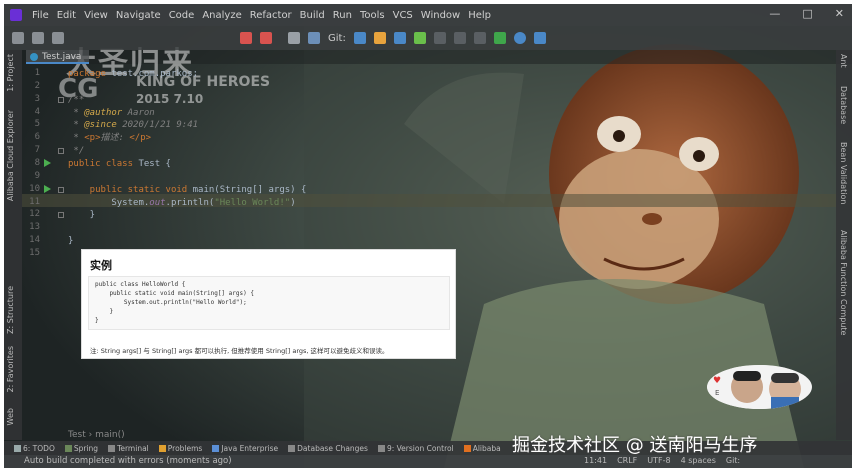 Image resolution: width=856 pixels, height=472 pixels. I want to click on code-token: 描述:, so click(115, 138).